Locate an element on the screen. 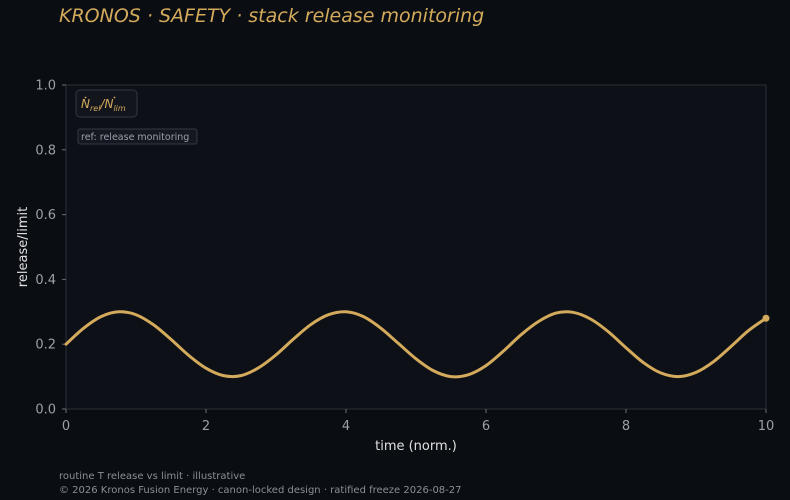 This screenshot has width=790, height=500. y-tick-label: 0.0 is located at coordinates (45, 410).